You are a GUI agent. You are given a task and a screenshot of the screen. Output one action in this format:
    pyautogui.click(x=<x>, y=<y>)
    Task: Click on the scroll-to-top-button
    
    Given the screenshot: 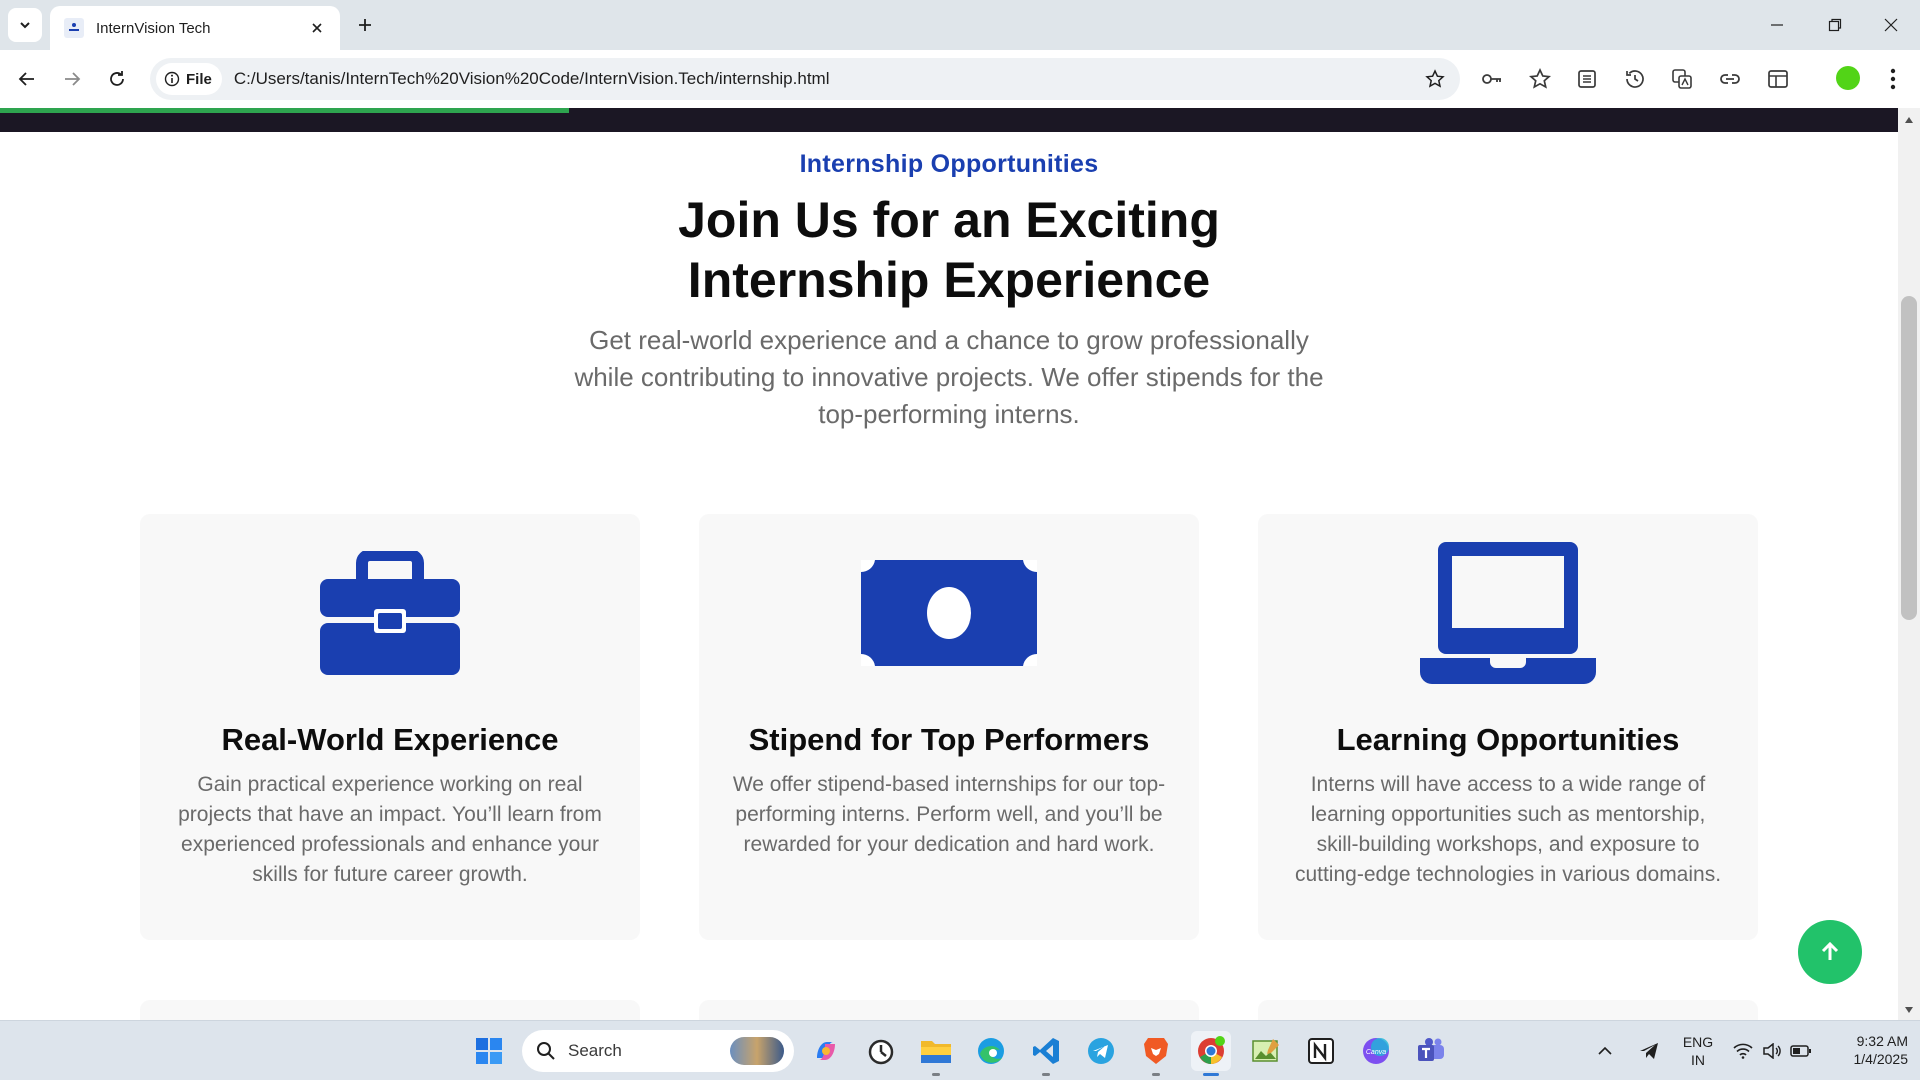 What is the action you would take?
    pyautogui.click(x=1830, y=952)
    